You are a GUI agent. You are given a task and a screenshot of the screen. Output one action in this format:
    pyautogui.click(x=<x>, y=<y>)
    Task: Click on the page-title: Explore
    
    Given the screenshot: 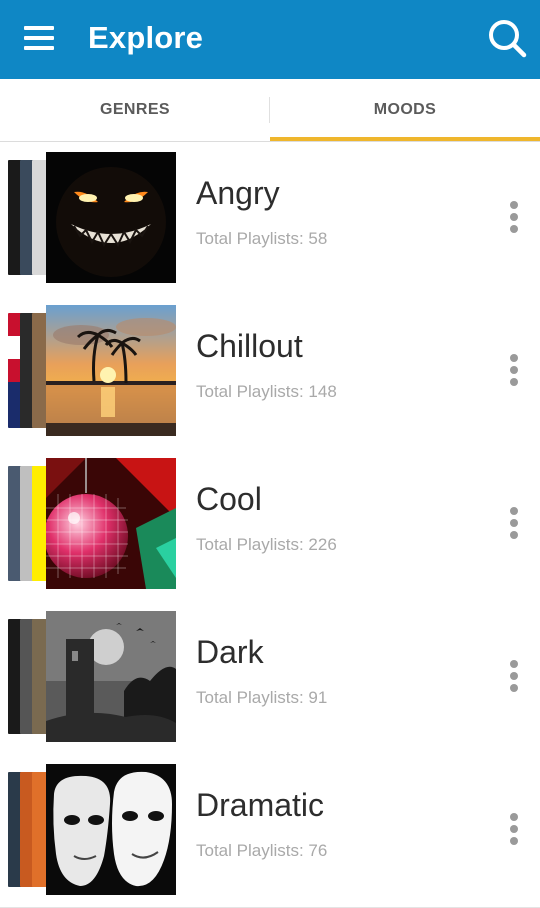 What is the action you would take?
    pyautogui.click(x=146, y=37)
    